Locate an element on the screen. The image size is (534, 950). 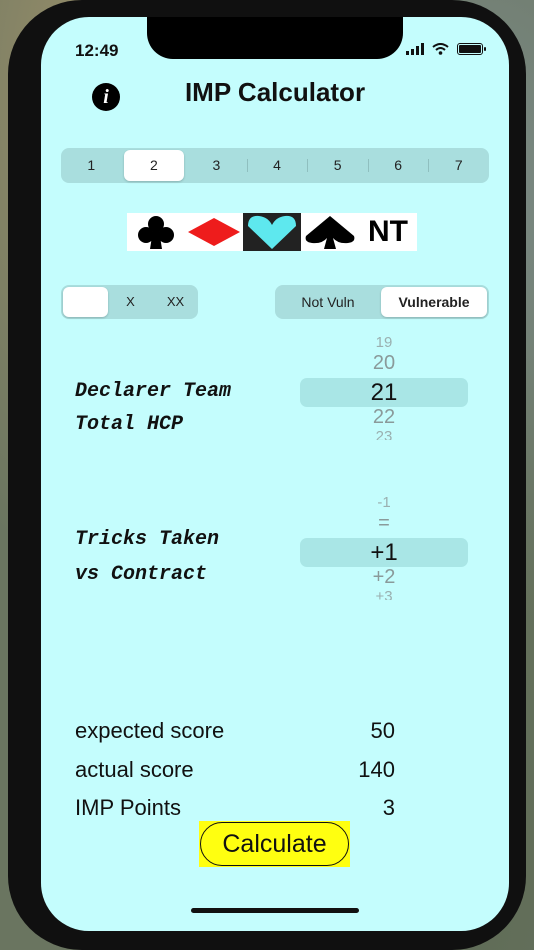
status-time: 12:49 is located at coordinates (97, 50).